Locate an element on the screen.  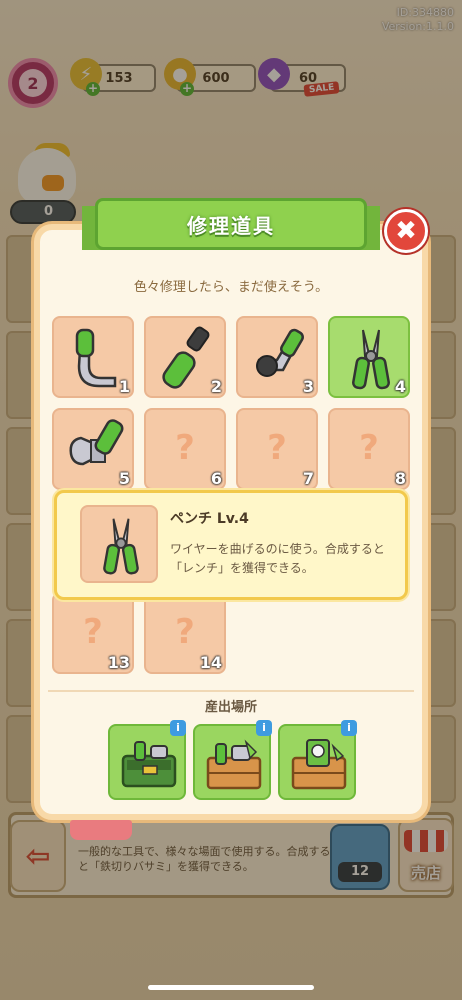
slot-item-1: 1 is located at coordinates (93, 357).